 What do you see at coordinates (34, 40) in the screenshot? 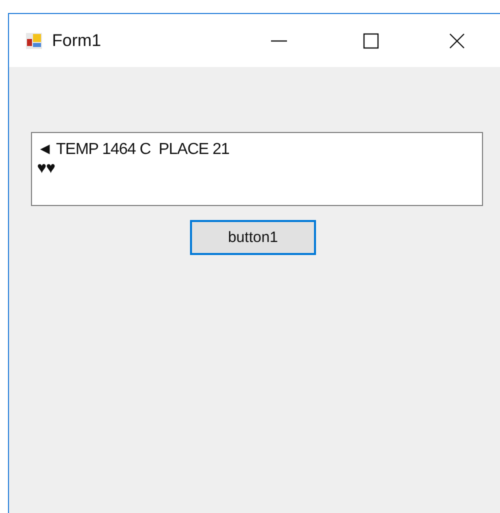
I see `app-icon` at bounding box center [34, 40].